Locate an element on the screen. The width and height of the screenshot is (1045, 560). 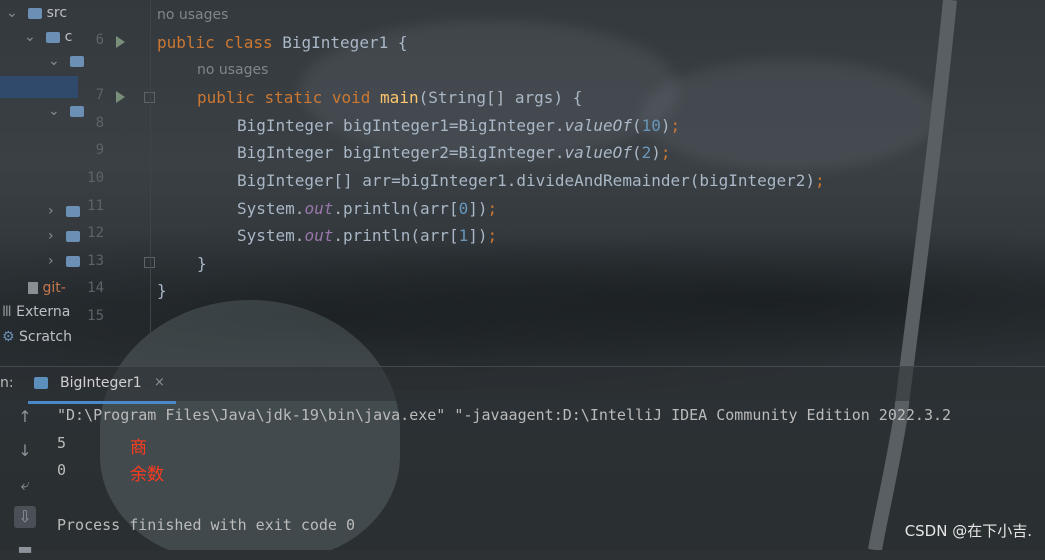
tree-item-external-libraries: Ⅲ Externa is located at coordinates (35, 312).